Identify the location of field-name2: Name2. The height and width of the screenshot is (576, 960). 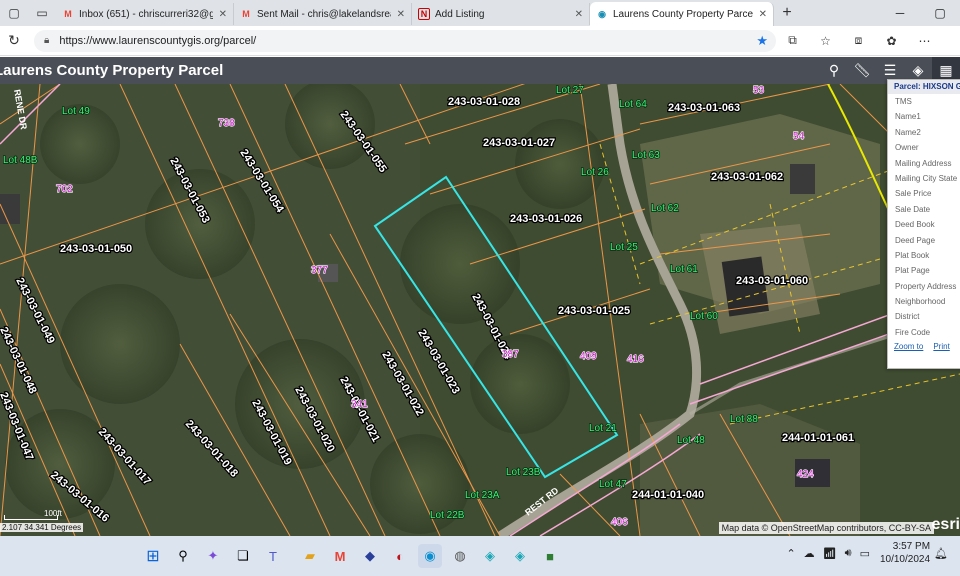
(908, 132).